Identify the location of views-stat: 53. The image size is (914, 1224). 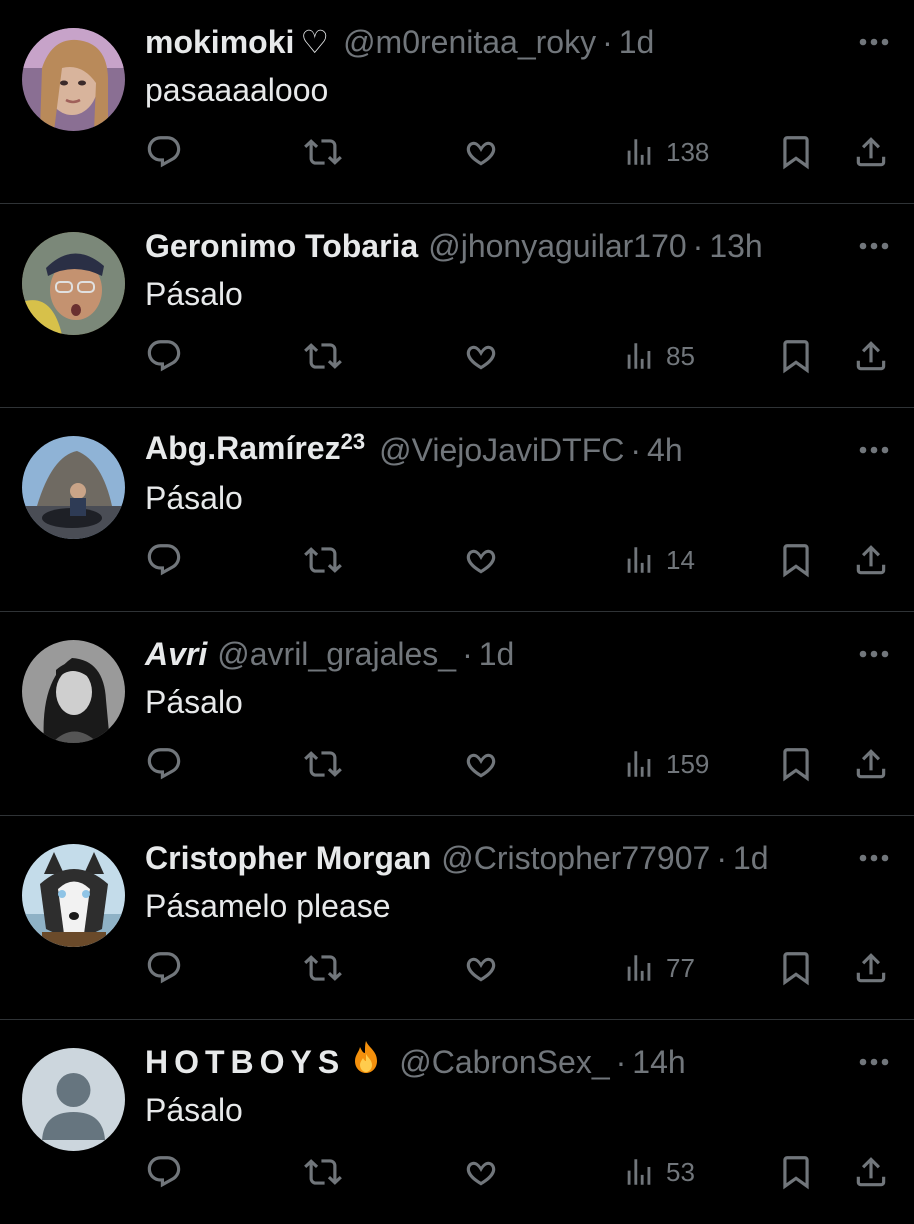
(658, 1172).